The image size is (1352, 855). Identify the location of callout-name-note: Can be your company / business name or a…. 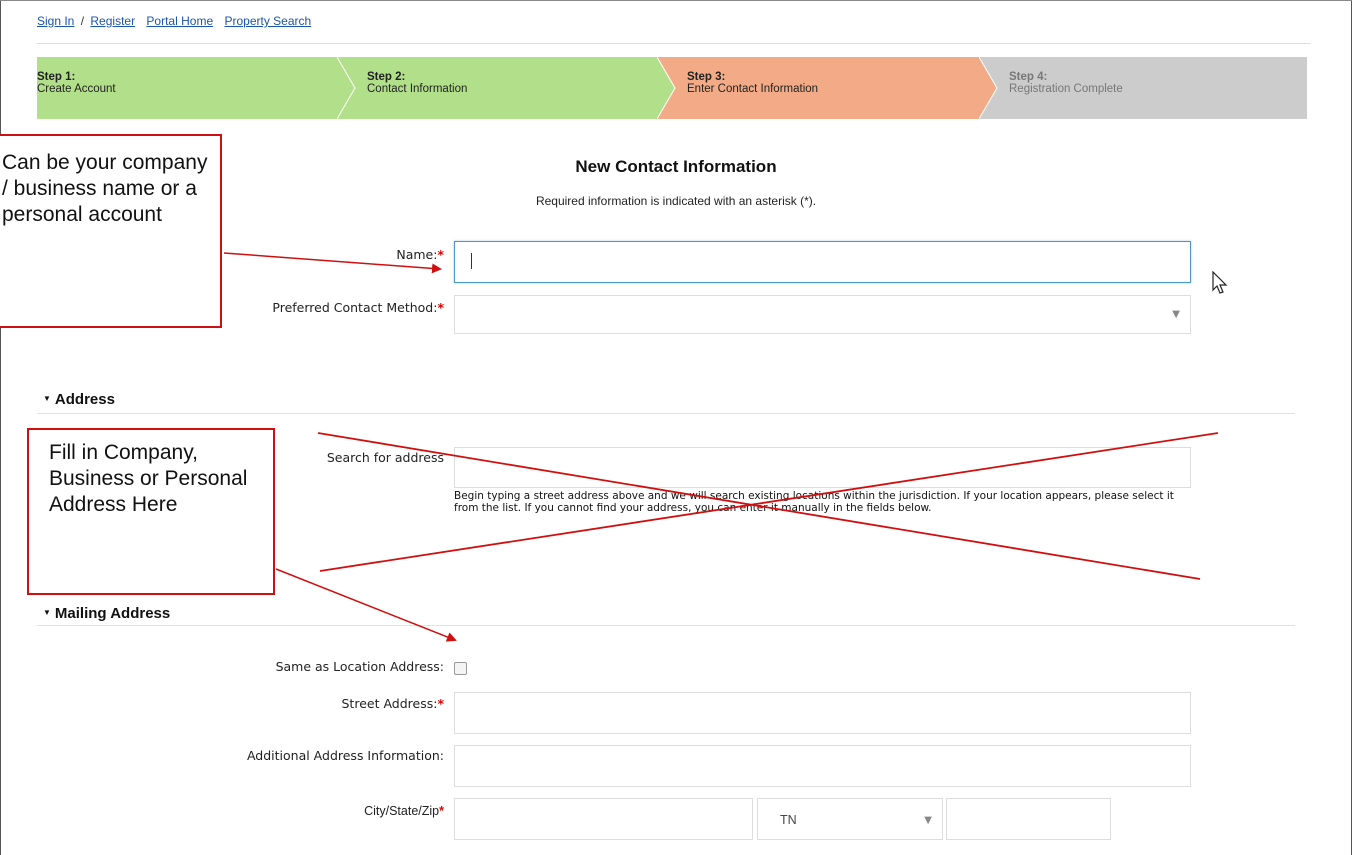
(111, 231).